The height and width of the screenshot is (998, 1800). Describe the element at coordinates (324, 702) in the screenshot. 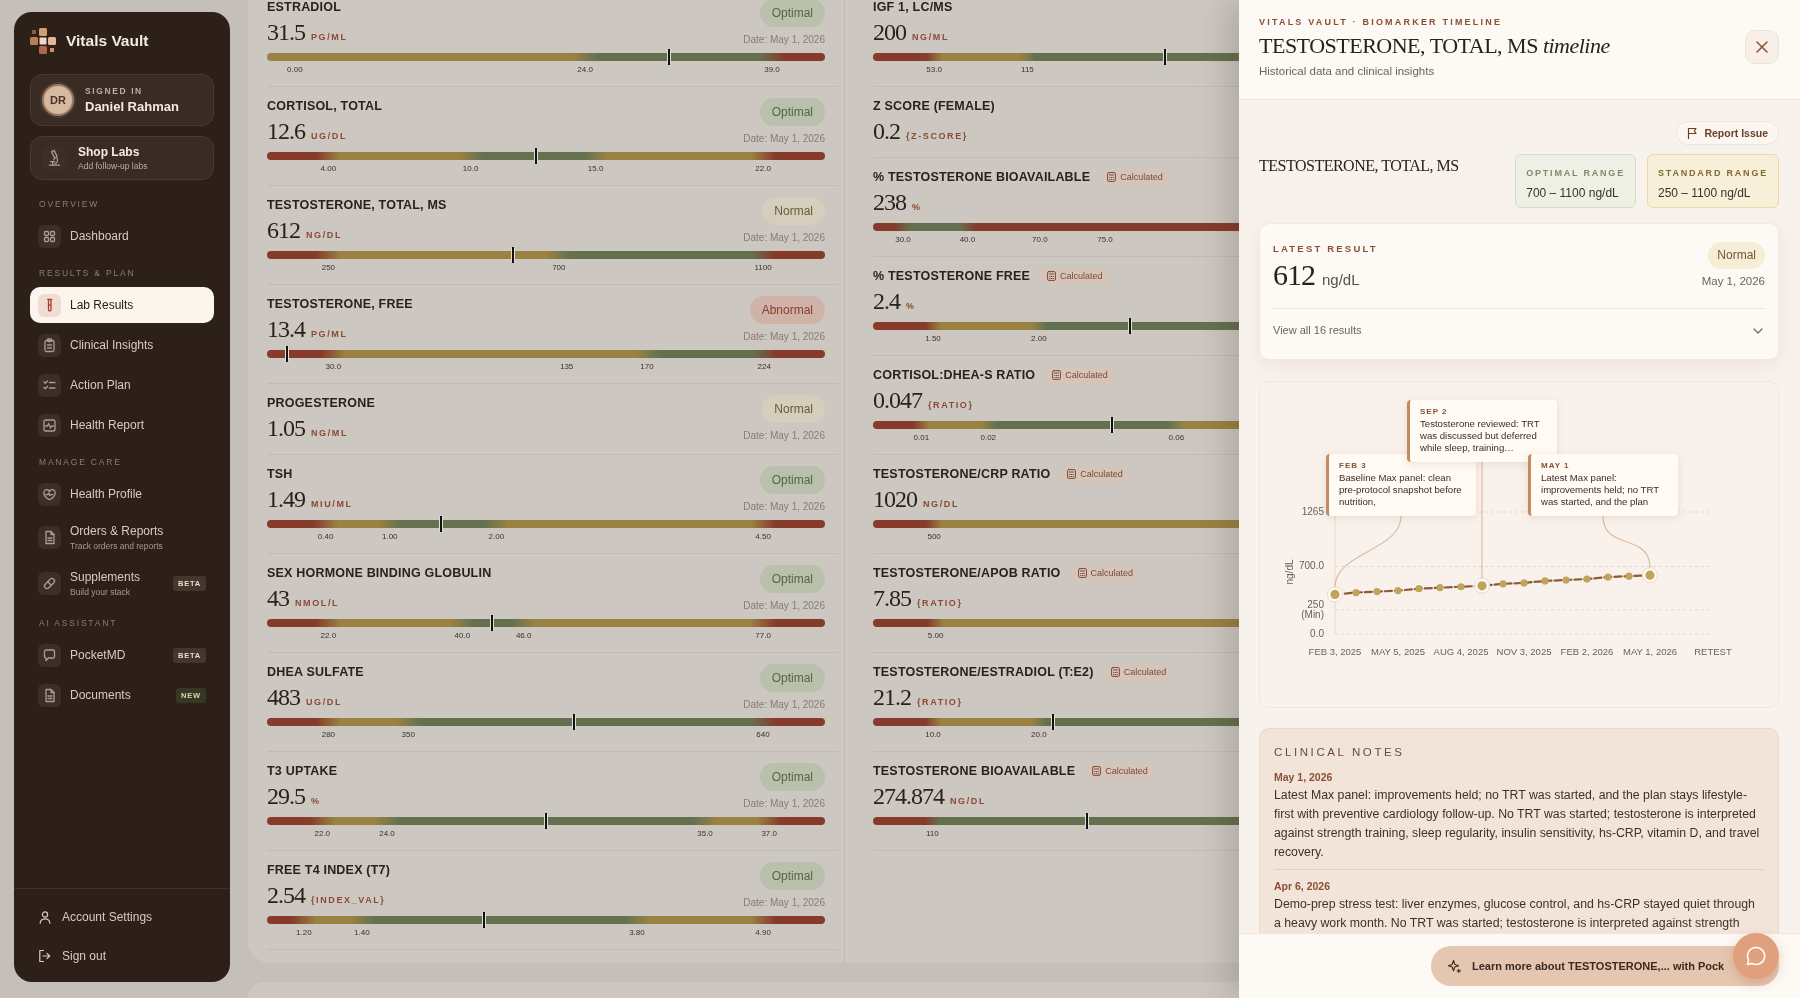

I see `result-unit: UG/DL` at that location.